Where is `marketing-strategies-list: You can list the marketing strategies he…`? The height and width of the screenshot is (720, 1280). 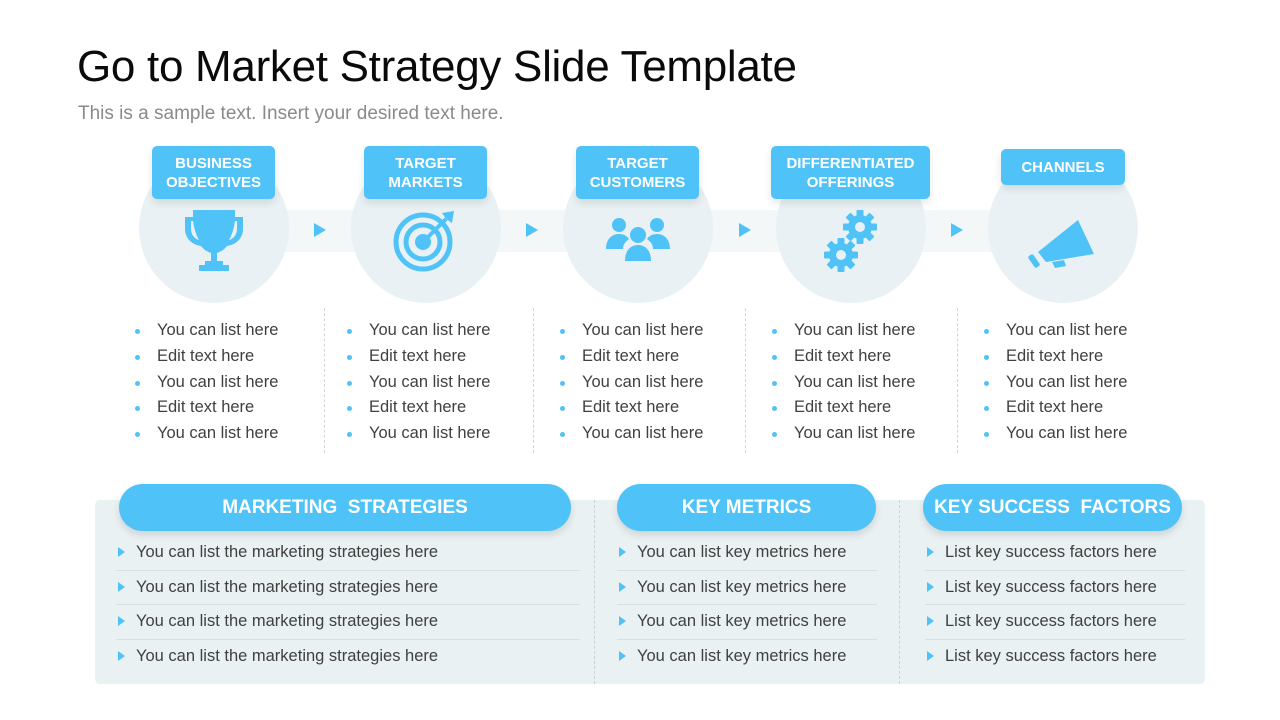
marketing-strategies-list: You can list the marketing strategies he… is located at coordinates (348, 605).